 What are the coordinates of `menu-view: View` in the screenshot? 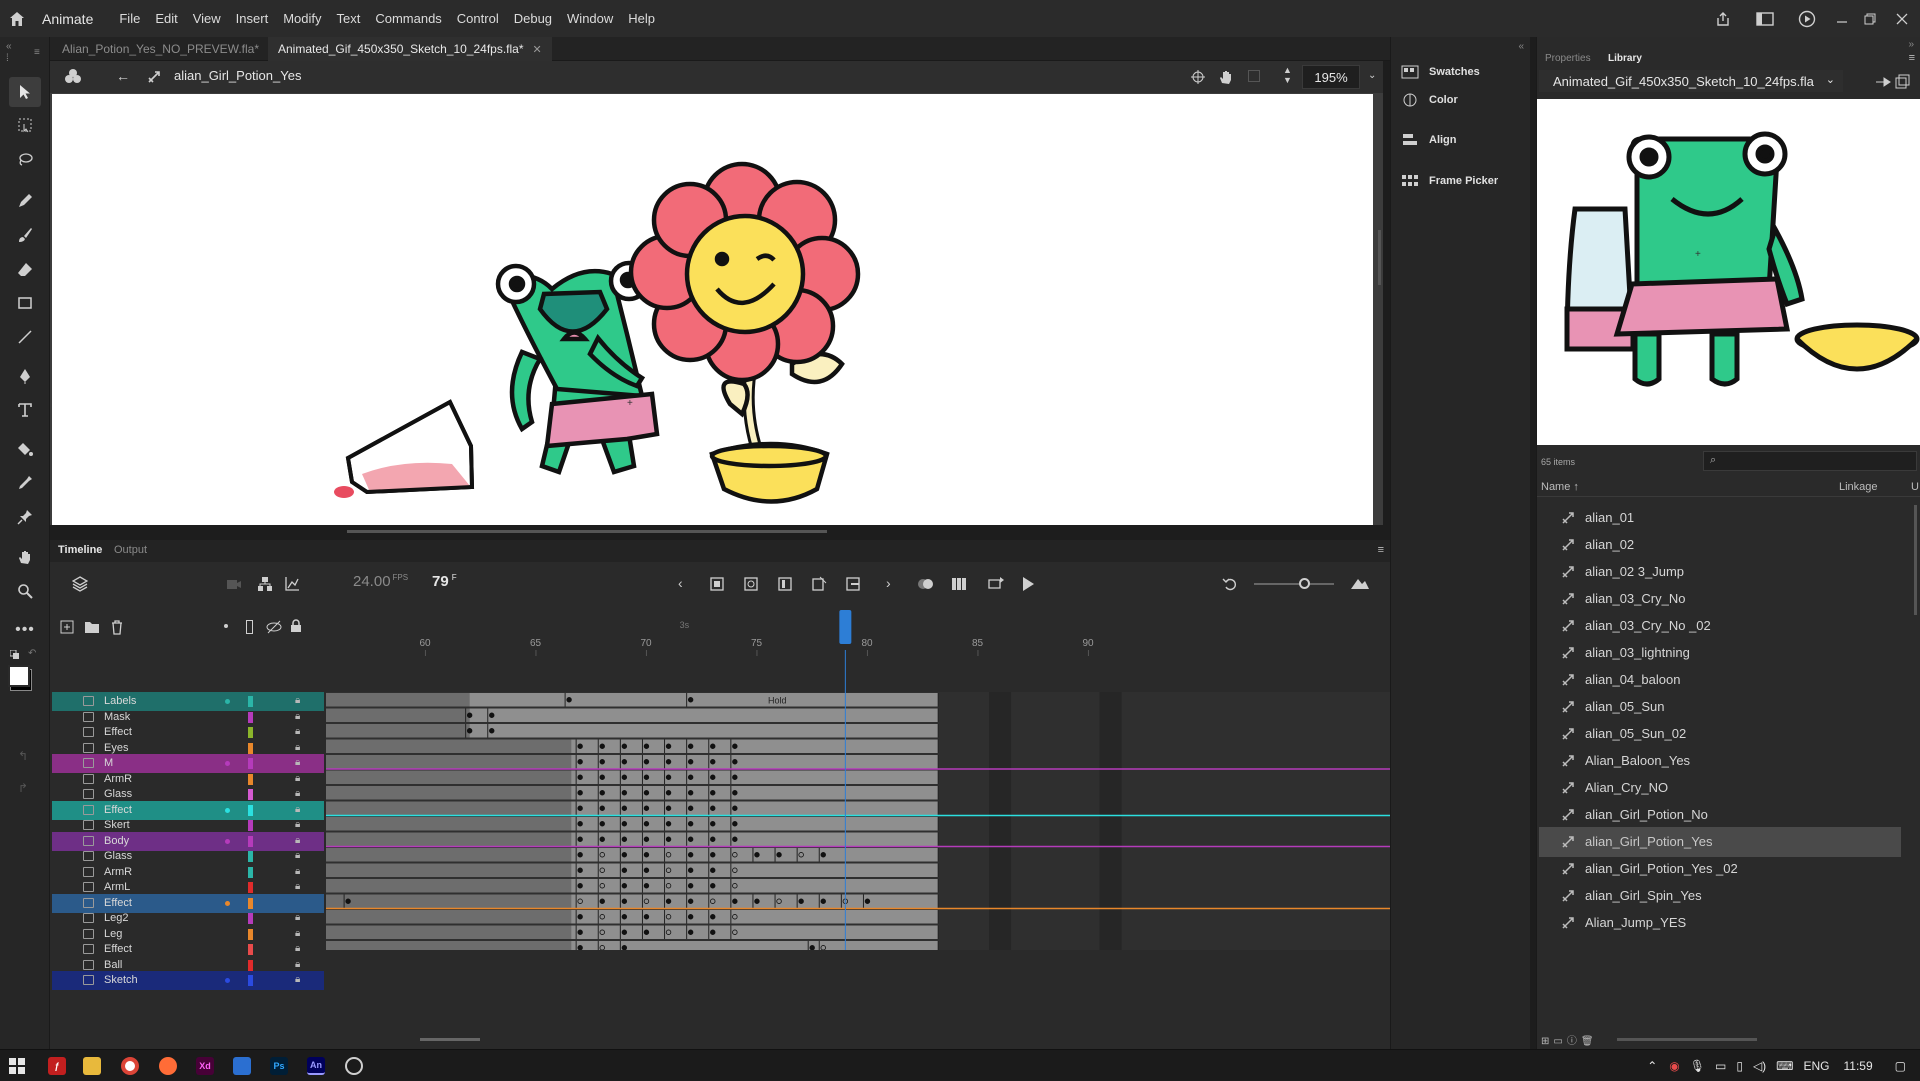 It's located at (207, 18).